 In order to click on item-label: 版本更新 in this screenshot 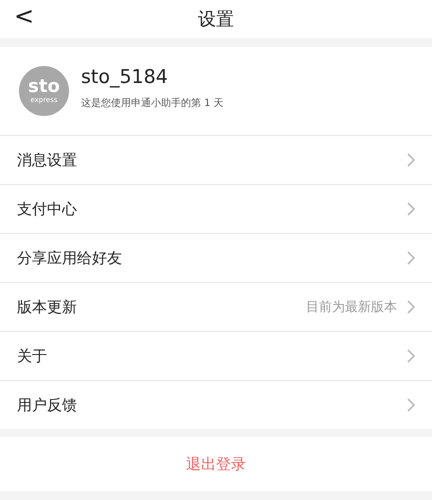, I will do `click(47, 307)`.